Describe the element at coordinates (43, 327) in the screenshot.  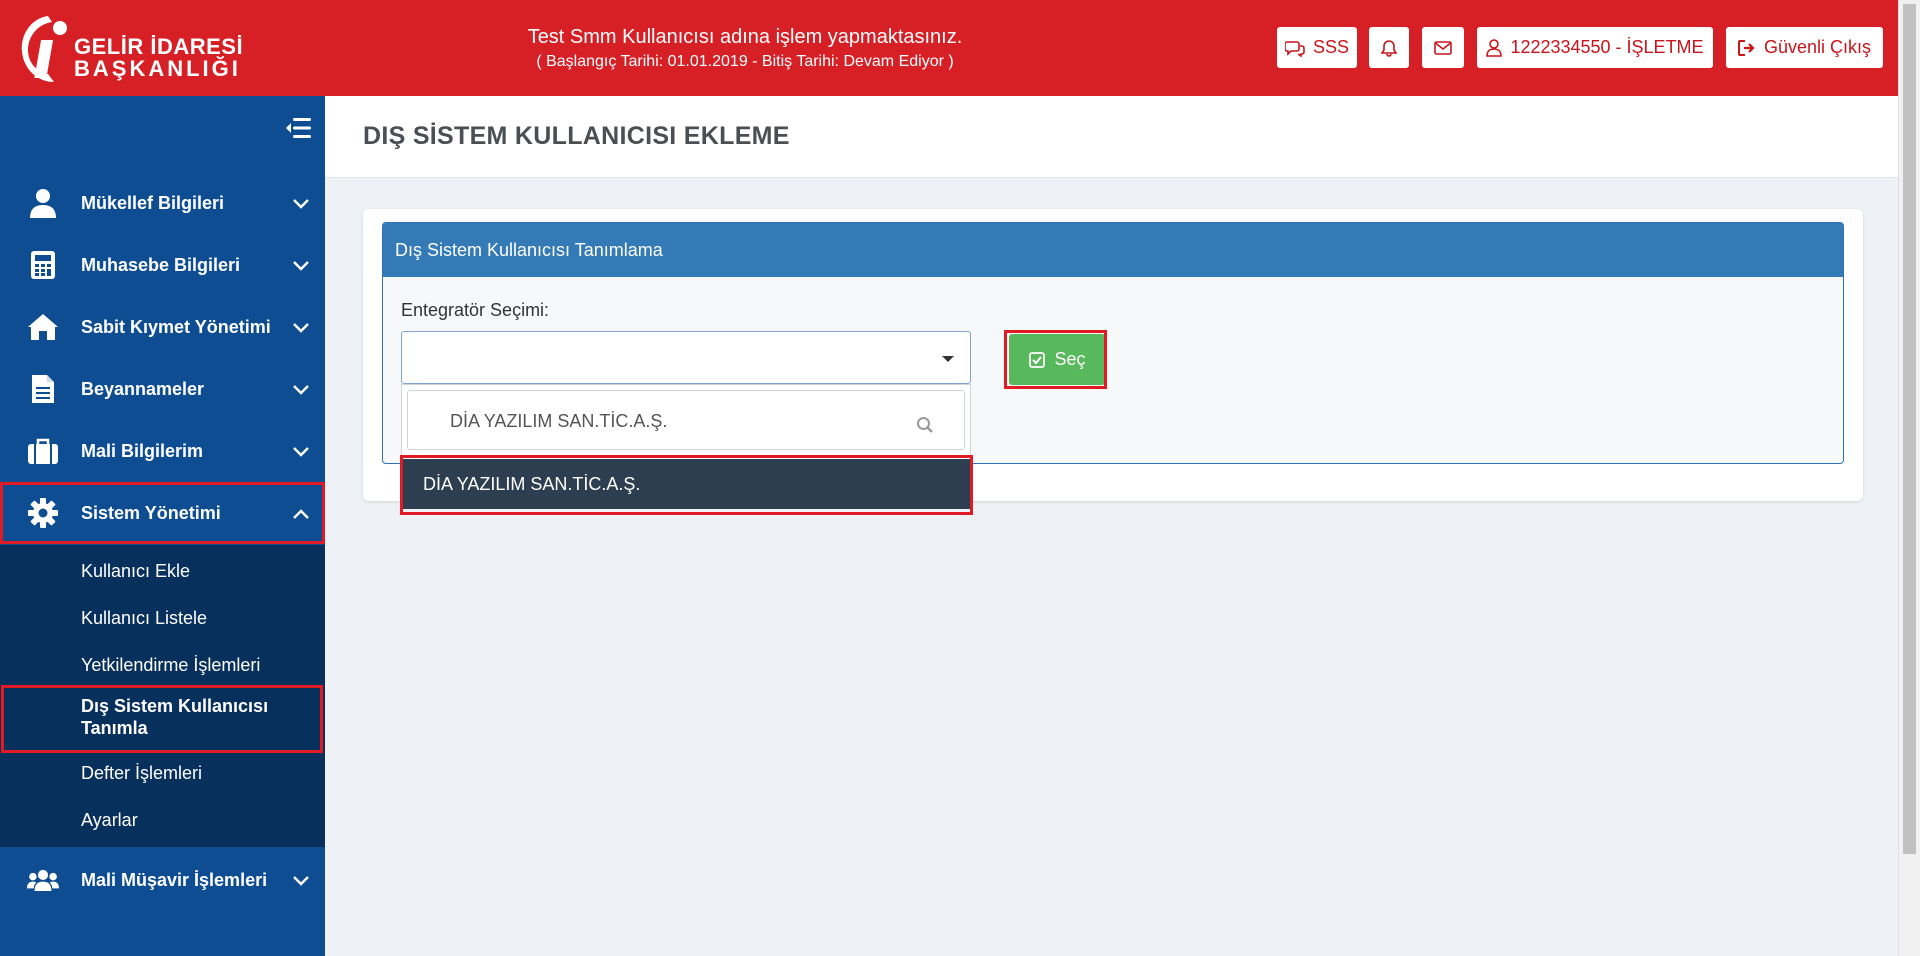
I see `home-icon` at that location.